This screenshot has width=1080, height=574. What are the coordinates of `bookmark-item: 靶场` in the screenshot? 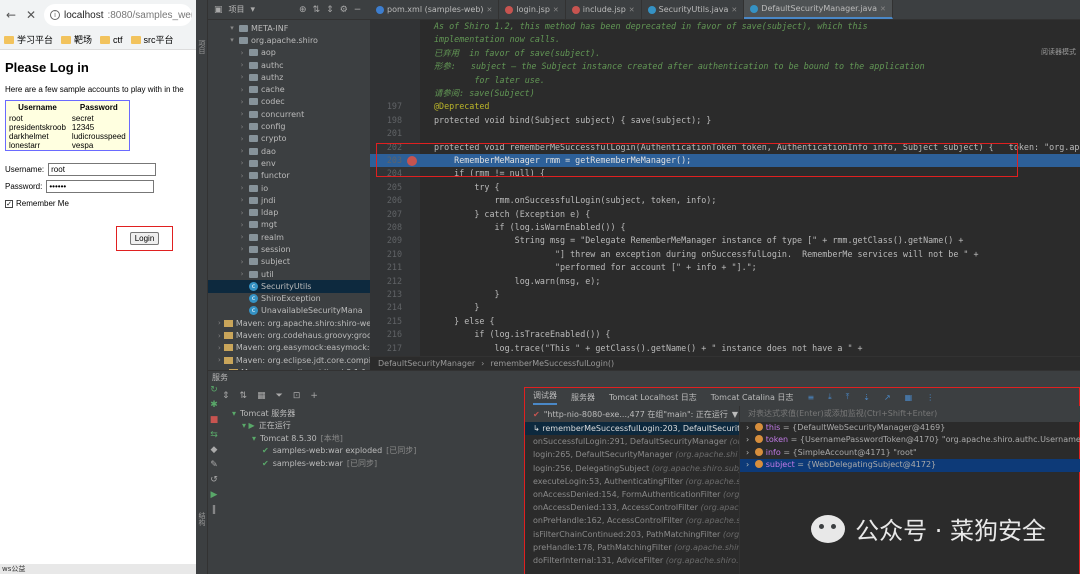 It's located at (76, 39).